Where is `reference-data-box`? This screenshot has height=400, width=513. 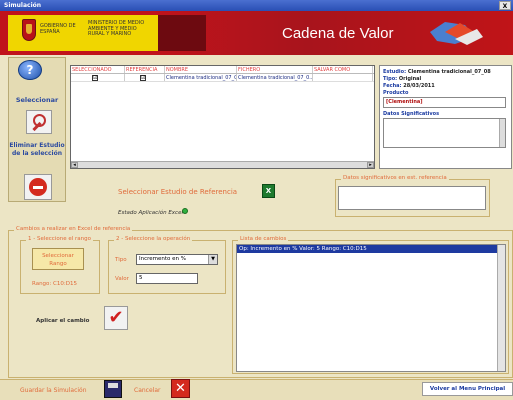
reference-data-box is located at coordinates (412, 198).